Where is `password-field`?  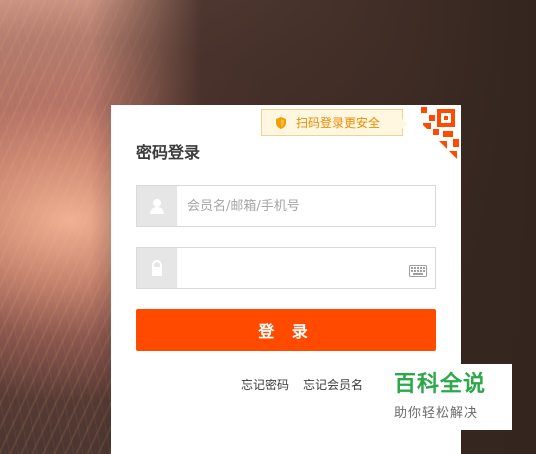 password-field is located at coordinates (286, 268).